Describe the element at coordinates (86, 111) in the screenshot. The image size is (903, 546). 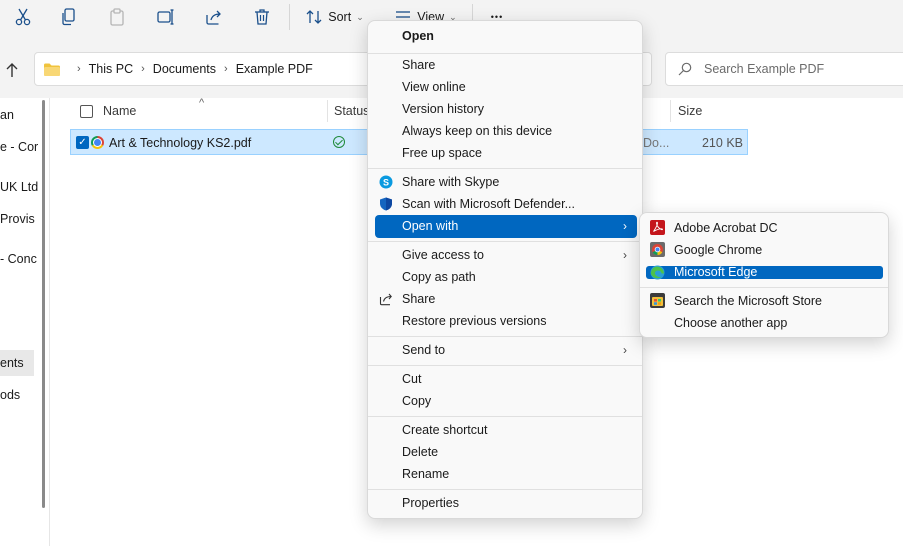
I see `select-all-checkbox` at that location.